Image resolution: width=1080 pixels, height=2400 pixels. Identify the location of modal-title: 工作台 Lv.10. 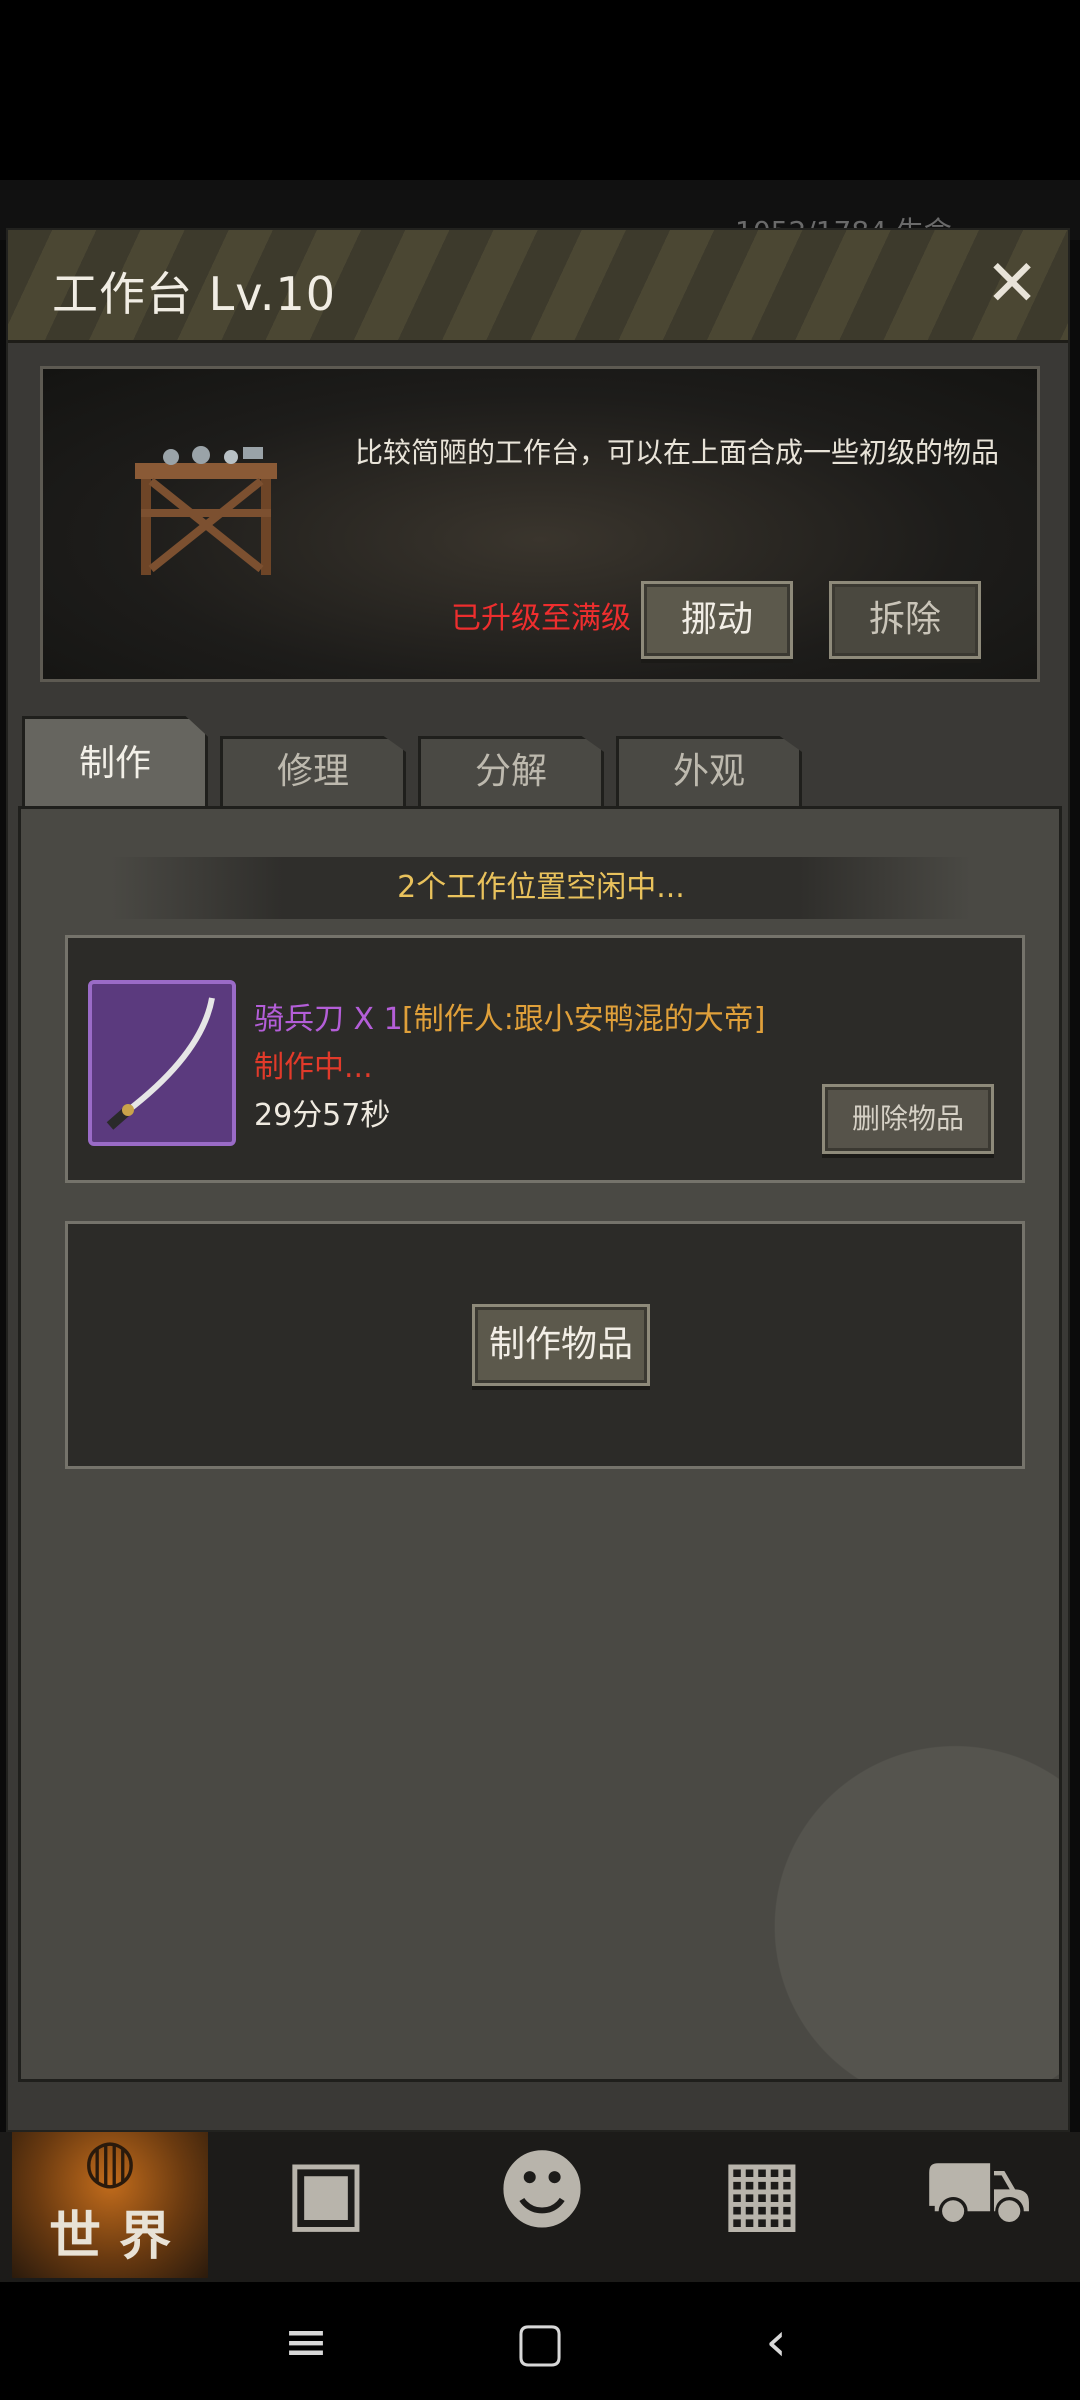
(194, 294).